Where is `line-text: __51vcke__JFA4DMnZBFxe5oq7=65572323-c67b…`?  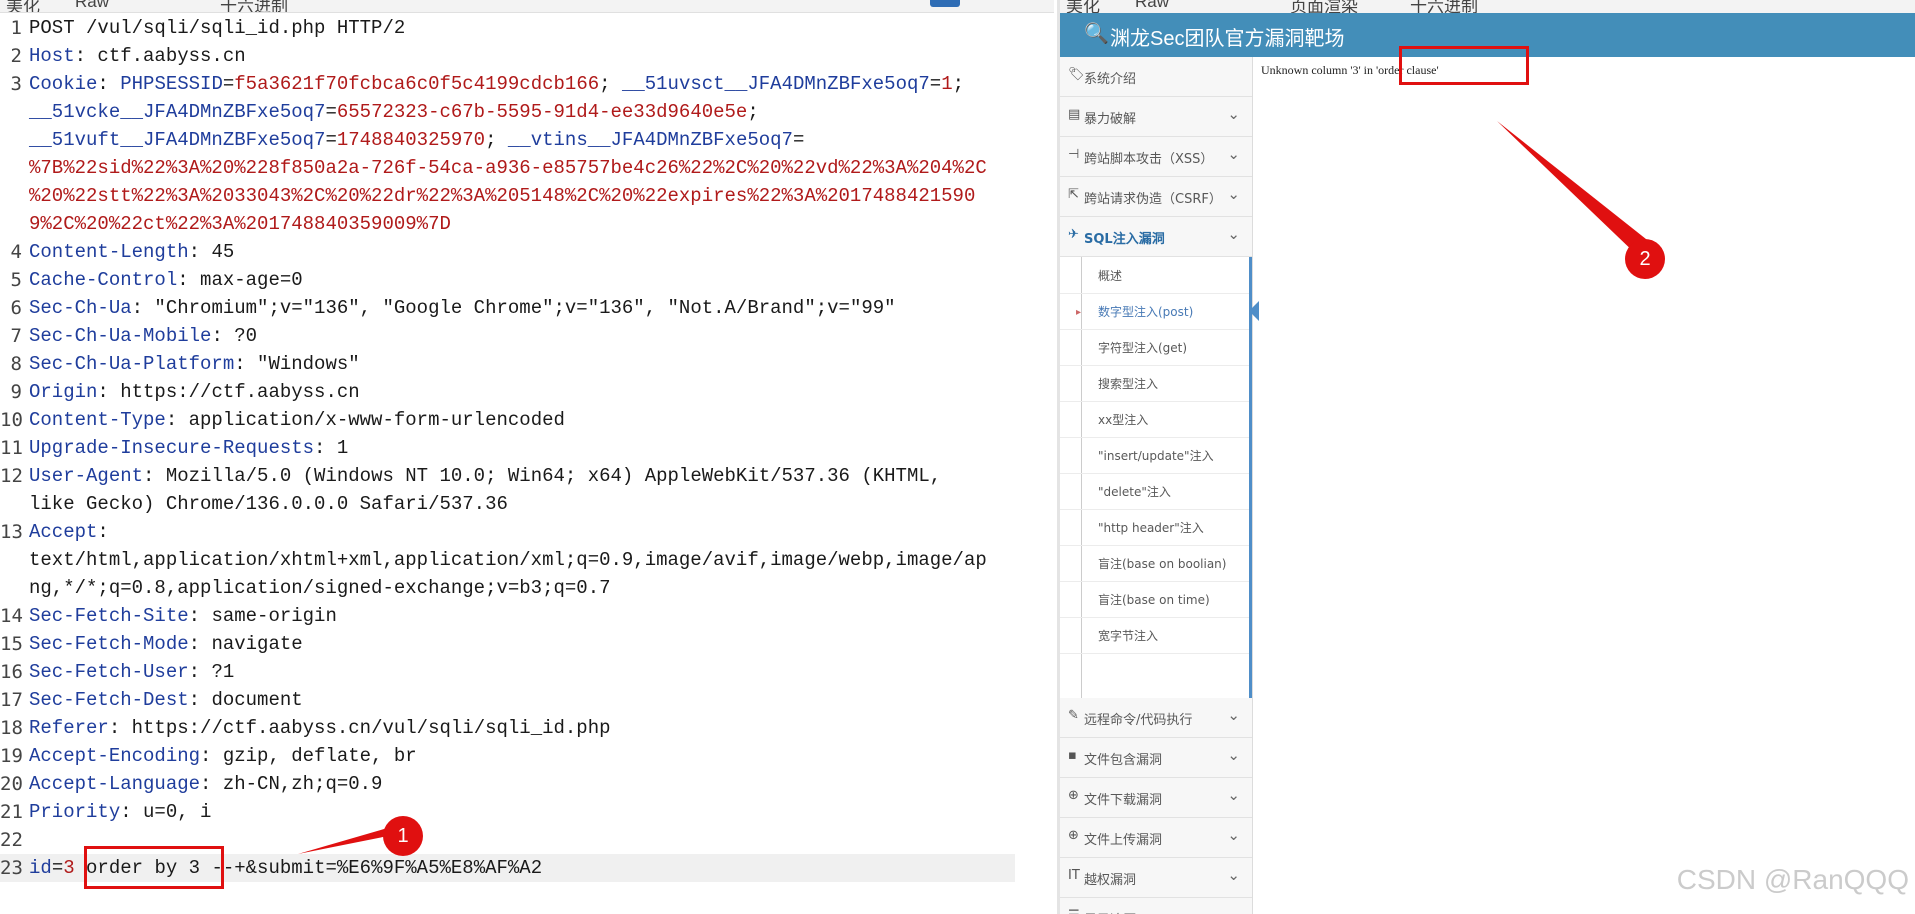
line-text: __51vcke__JFA4DMnZBFxe5oq7=65572323-c67b… is located at coordinates (394, 112).